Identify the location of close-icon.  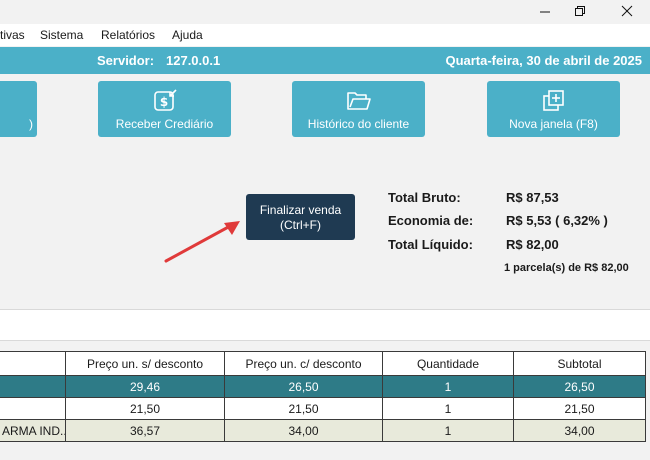
(627, 11).